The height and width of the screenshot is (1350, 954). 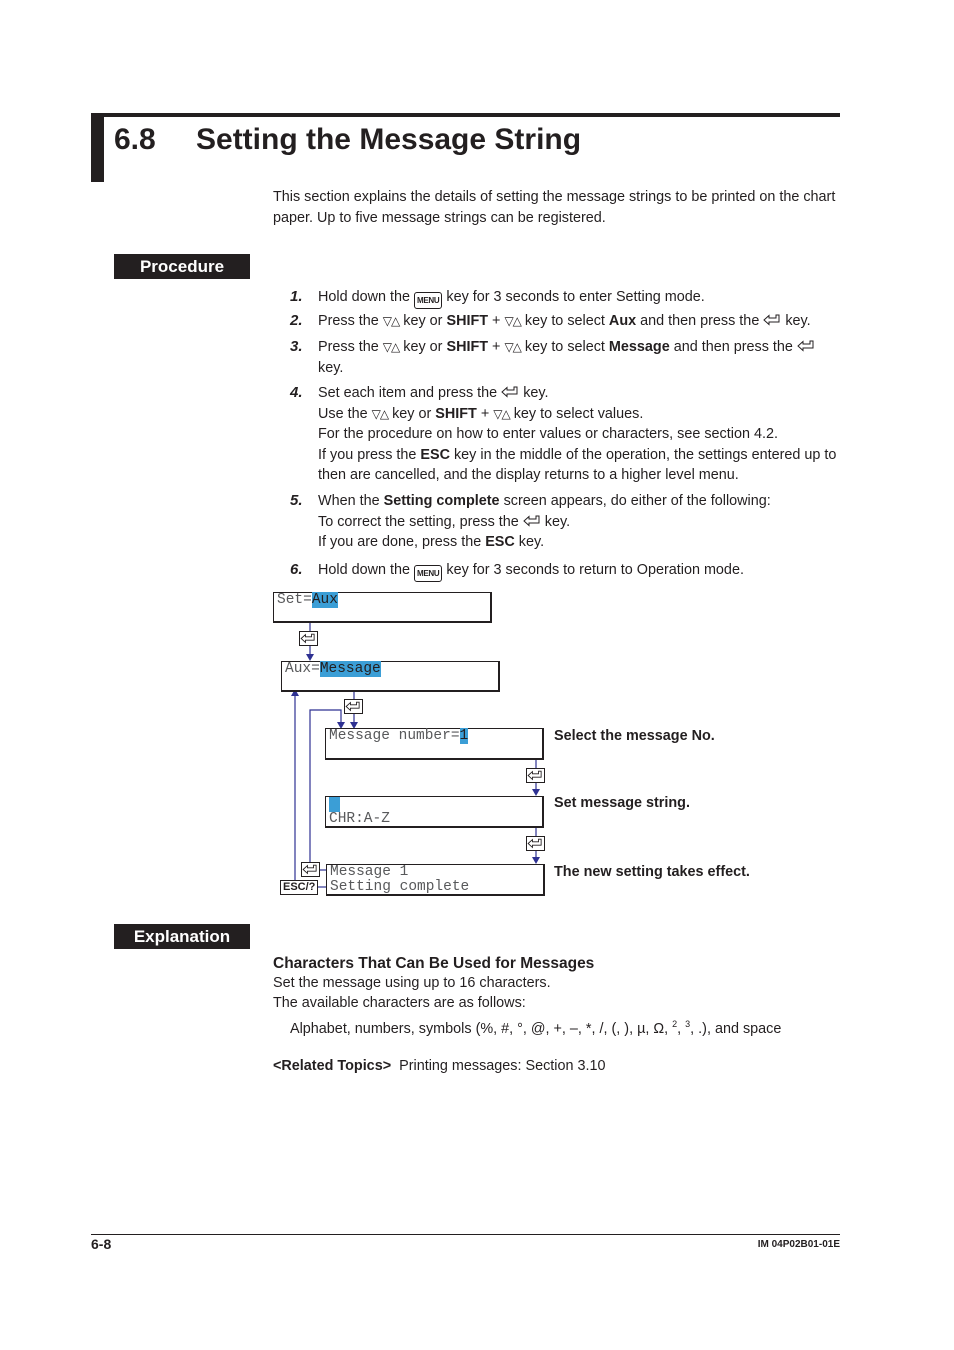 I want to click on note-select-message-no: Select the message No., so click(x=634, y=736).